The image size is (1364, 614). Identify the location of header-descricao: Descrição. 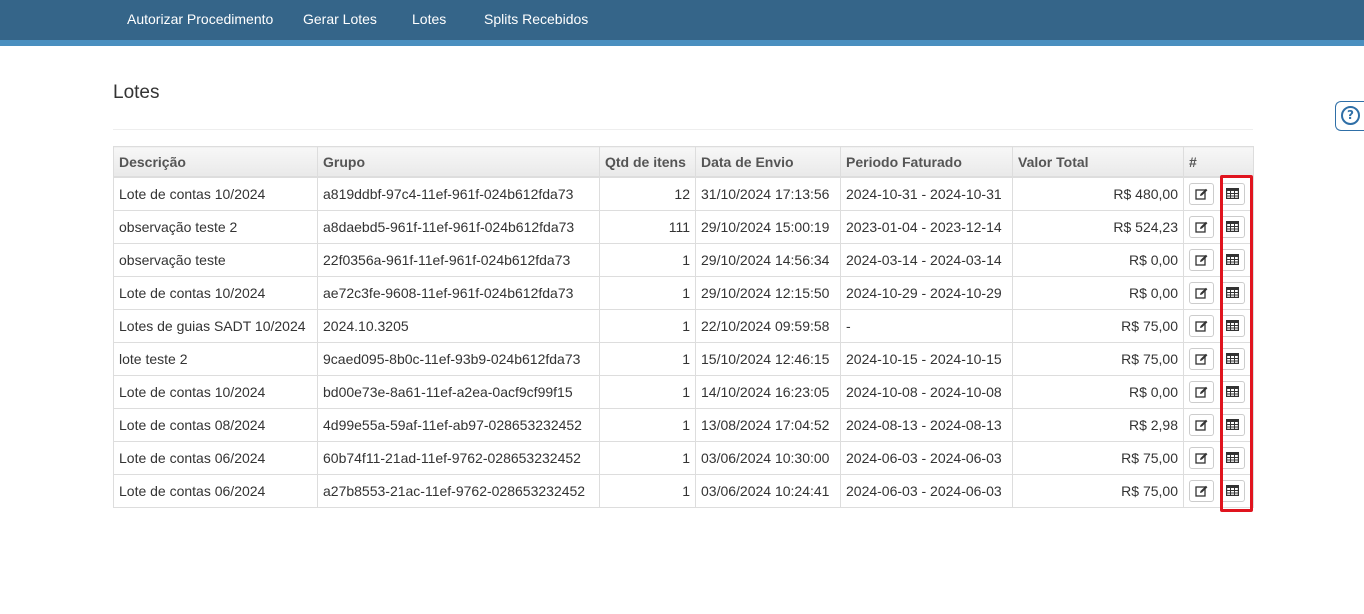
(215, 162).